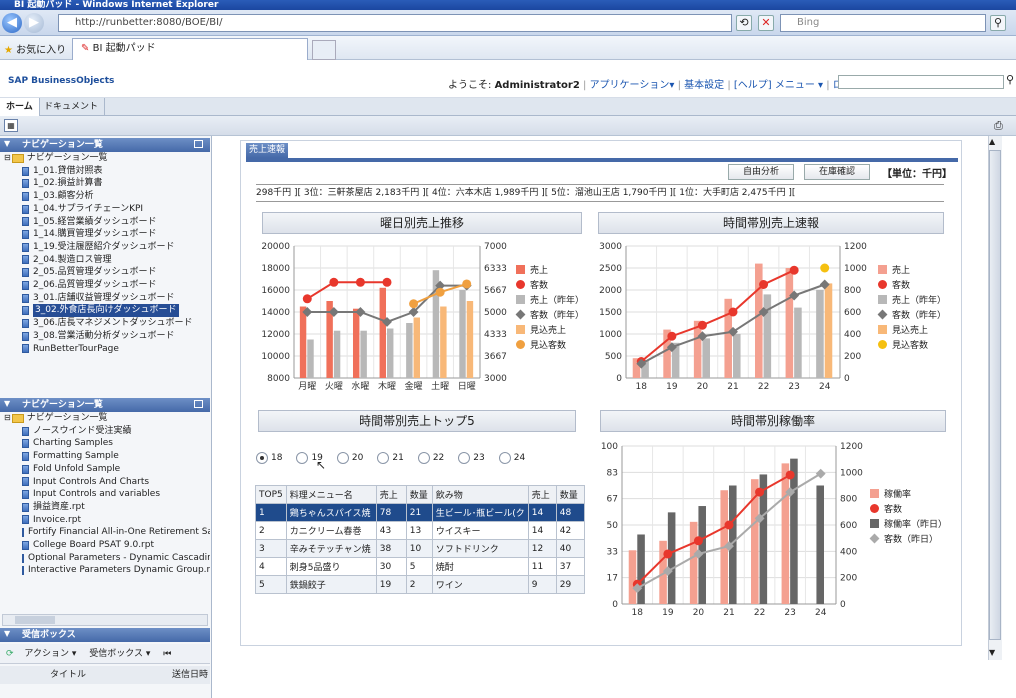 This screenshot has height=698, width=1016. I want to click on table-cell: 2, so click(419, 584).